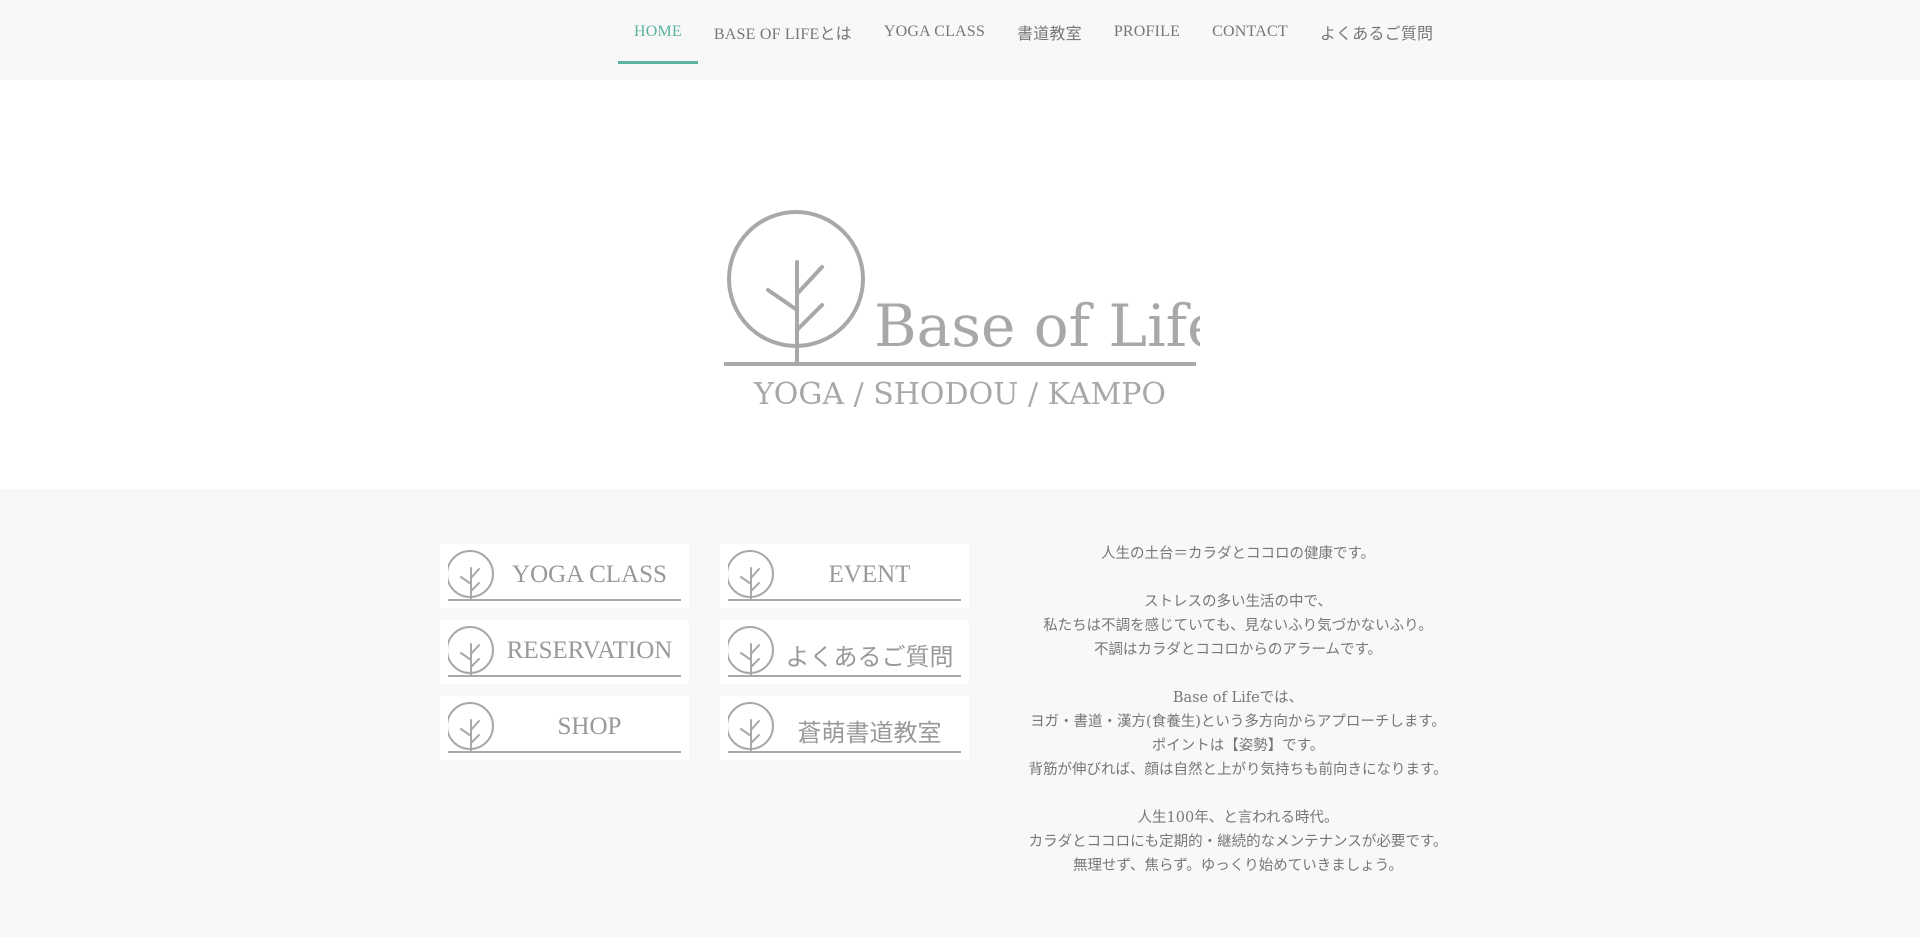  I want to click on tile-yoga-class: YOGA CLASS, so click(564, 576).